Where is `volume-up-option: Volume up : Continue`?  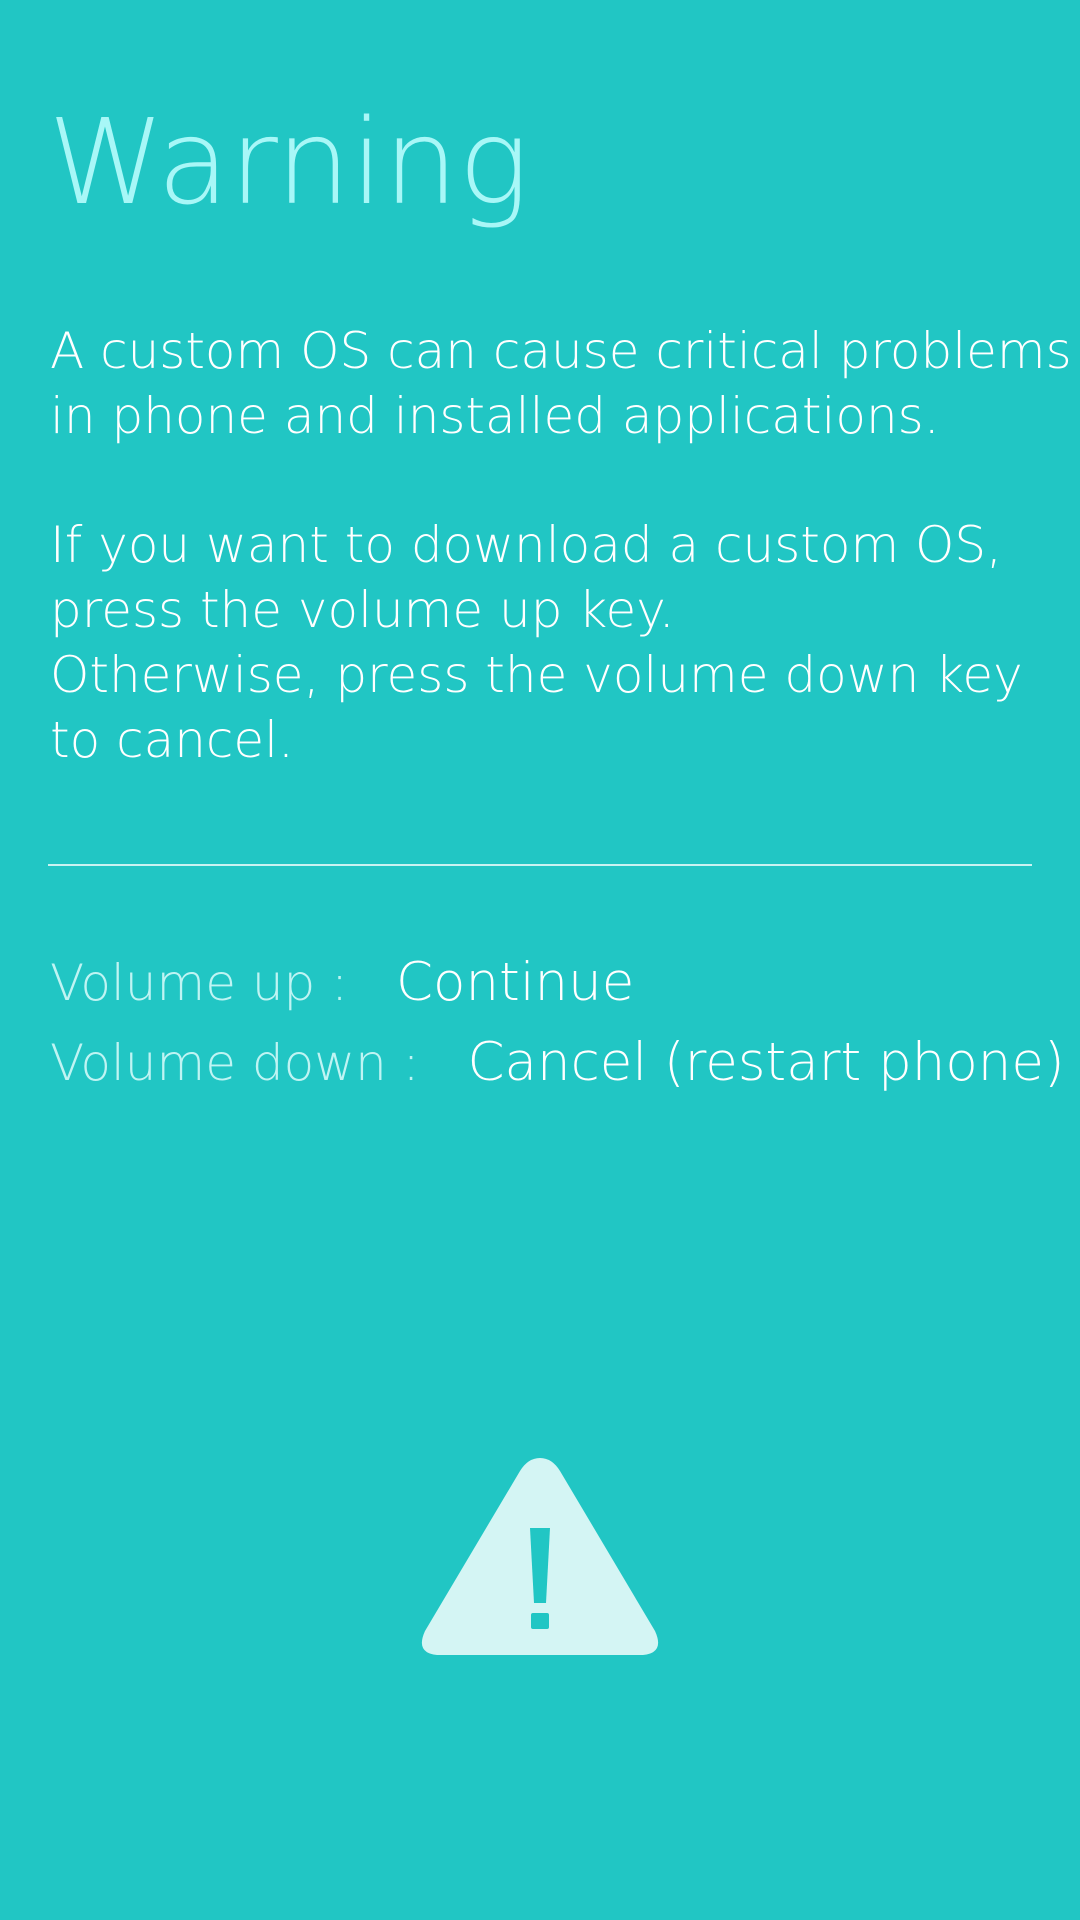
volume-up-option: Volume up : Continue is located at coordinates (342, 982).